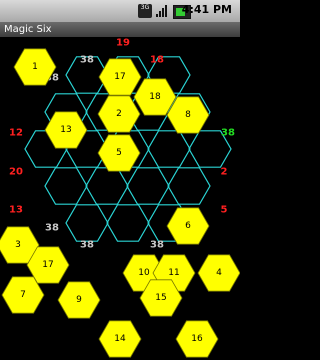 Image resolution: width=320 pixels, height=360 pixels. Describe the element at coordinates (16, 210) in the screenshot. I see `line-sum-label: 13` at that location.